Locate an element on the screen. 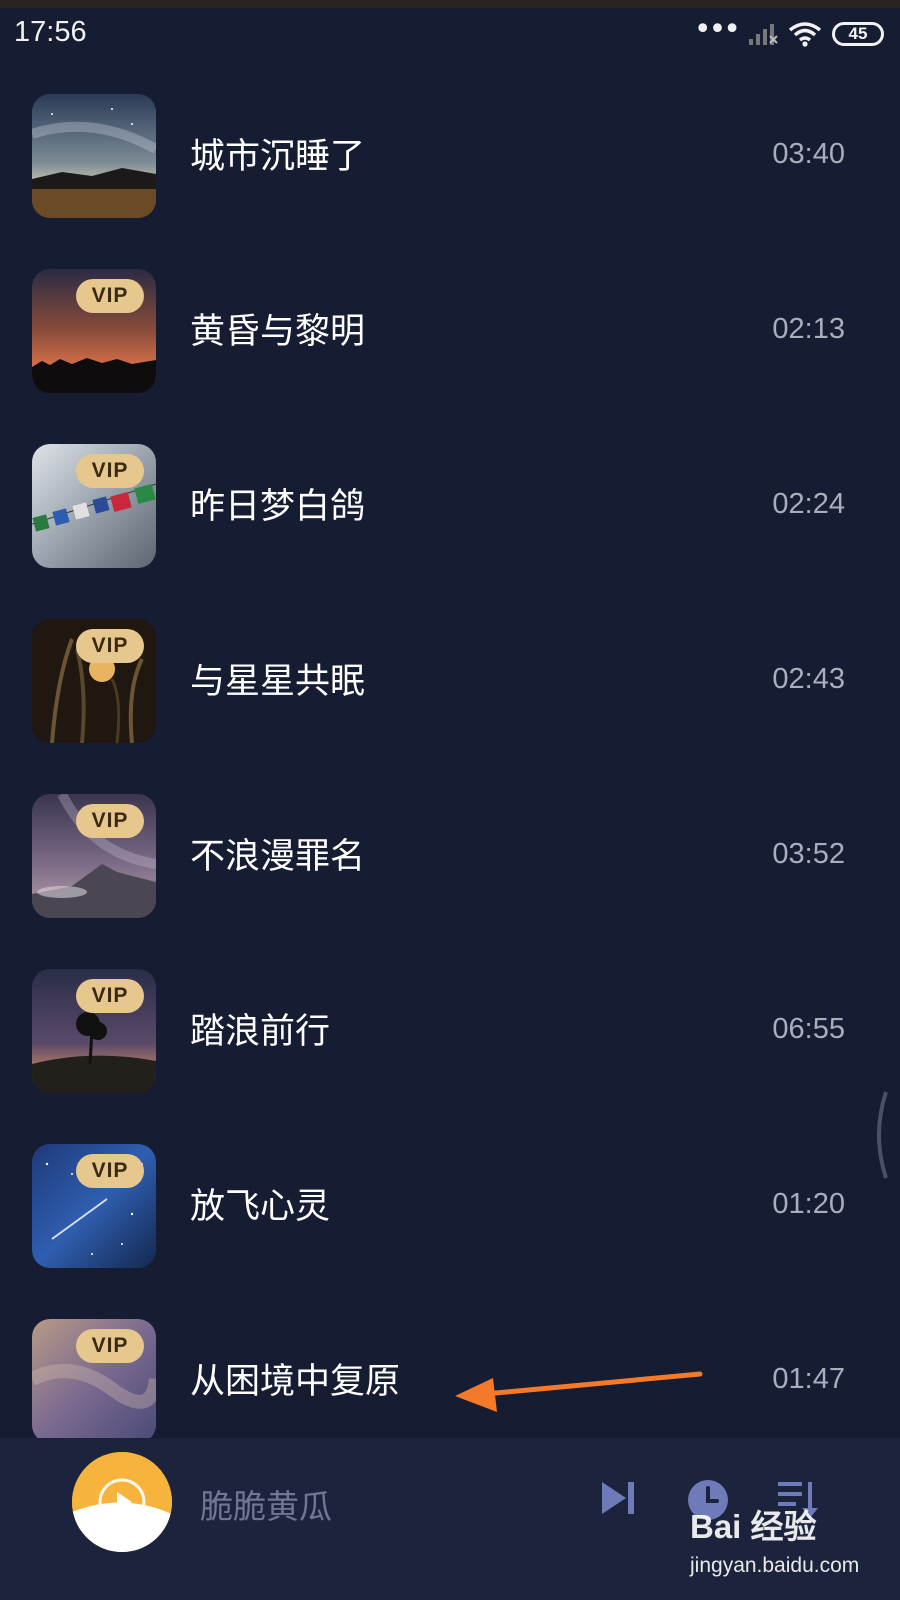 Image resolution: width=900 pixels, height=1600 pixels. track-row: VIP 从困境中复原 01:47 is located at coordinates (450, 1372).